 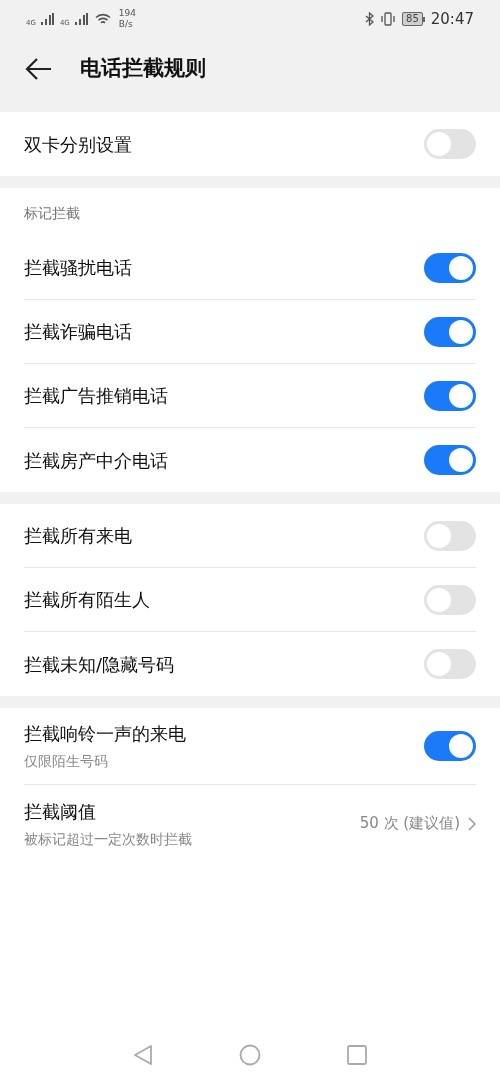 What do you see at coordinates (143, 69) in the screenshot?
I see `page-title: 电话拦截规则` at bounding box center [143, 69].